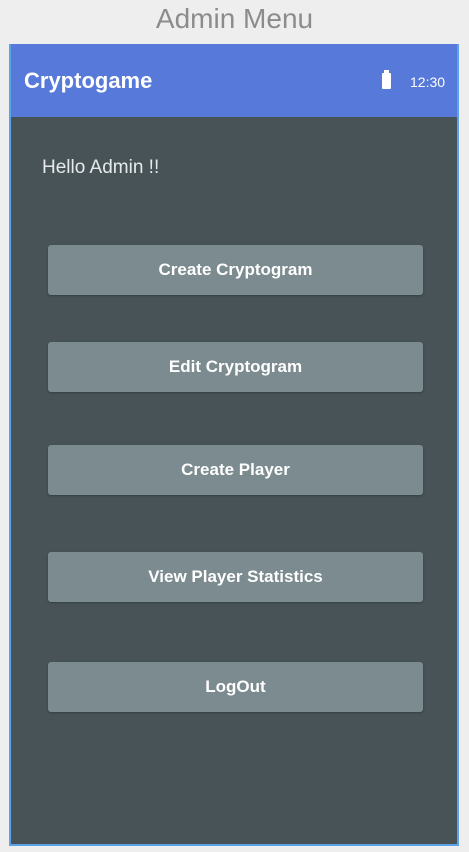 This screenshot has height=852, width=469. I want to click on app-title: Cryptogame, so click(88, 80).